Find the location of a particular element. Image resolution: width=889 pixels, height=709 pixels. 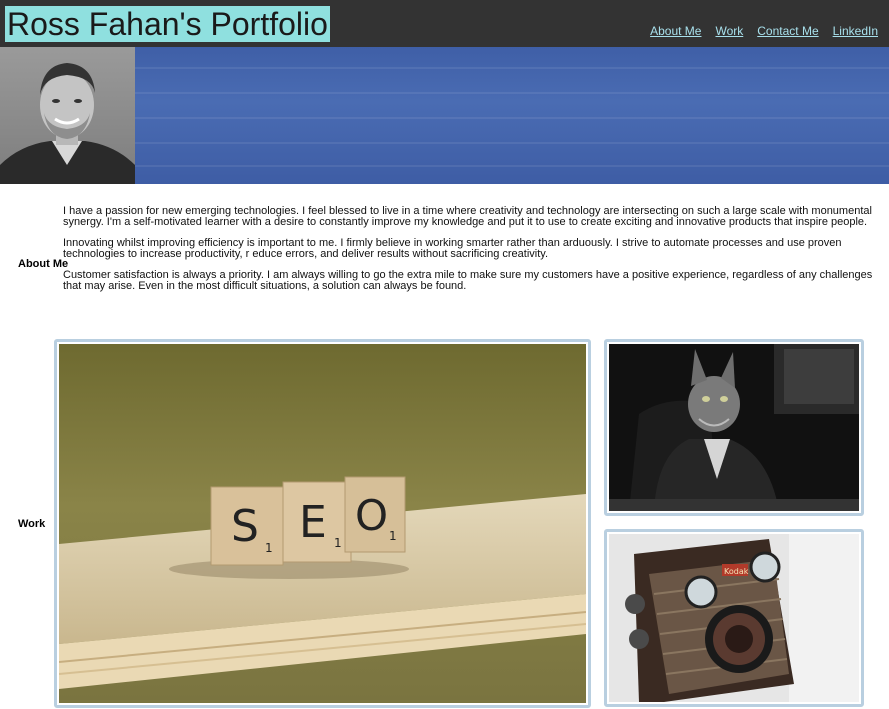

nav-contact-me: Contact Me is located at coordinates (787, 31).